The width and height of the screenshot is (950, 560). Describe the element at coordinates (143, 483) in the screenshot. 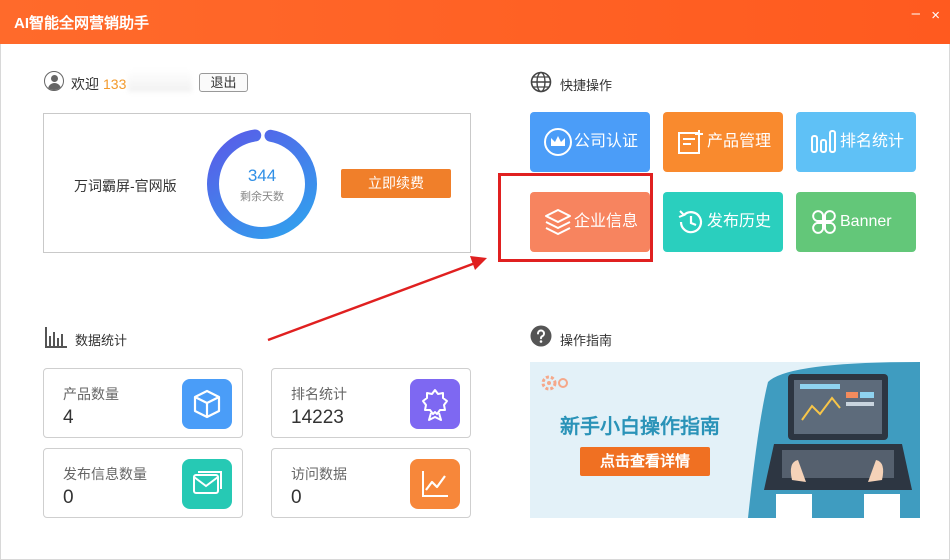

I see `stat-card-published: 发布信息数量 0` at that location.